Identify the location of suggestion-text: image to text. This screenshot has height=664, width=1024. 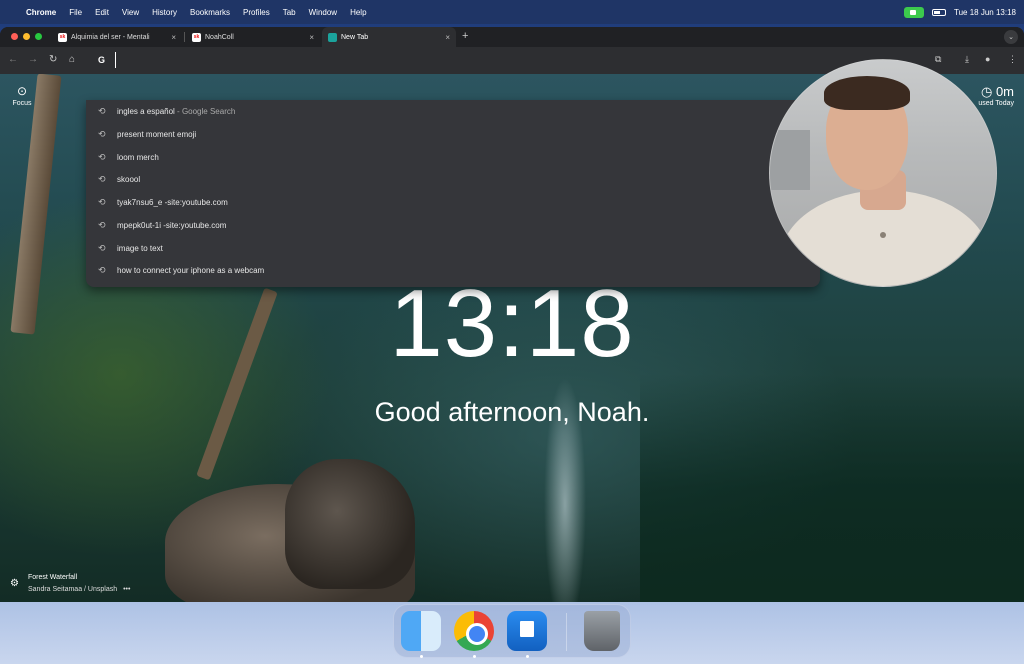
(140, 248).